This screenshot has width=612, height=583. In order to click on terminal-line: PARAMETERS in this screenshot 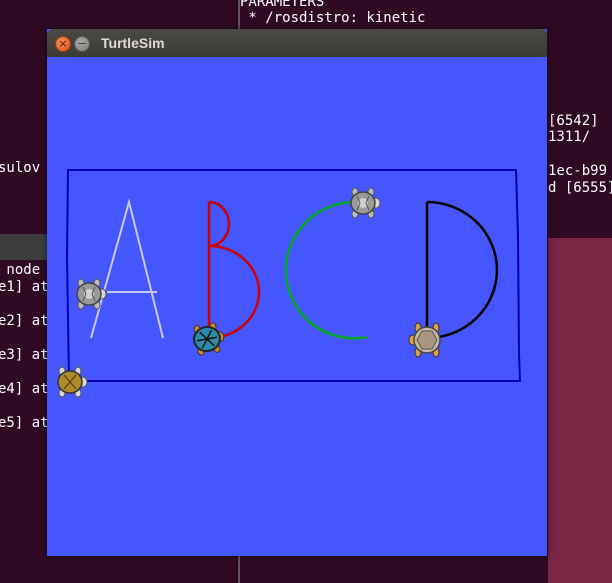, I will do `click(282, 5)`.